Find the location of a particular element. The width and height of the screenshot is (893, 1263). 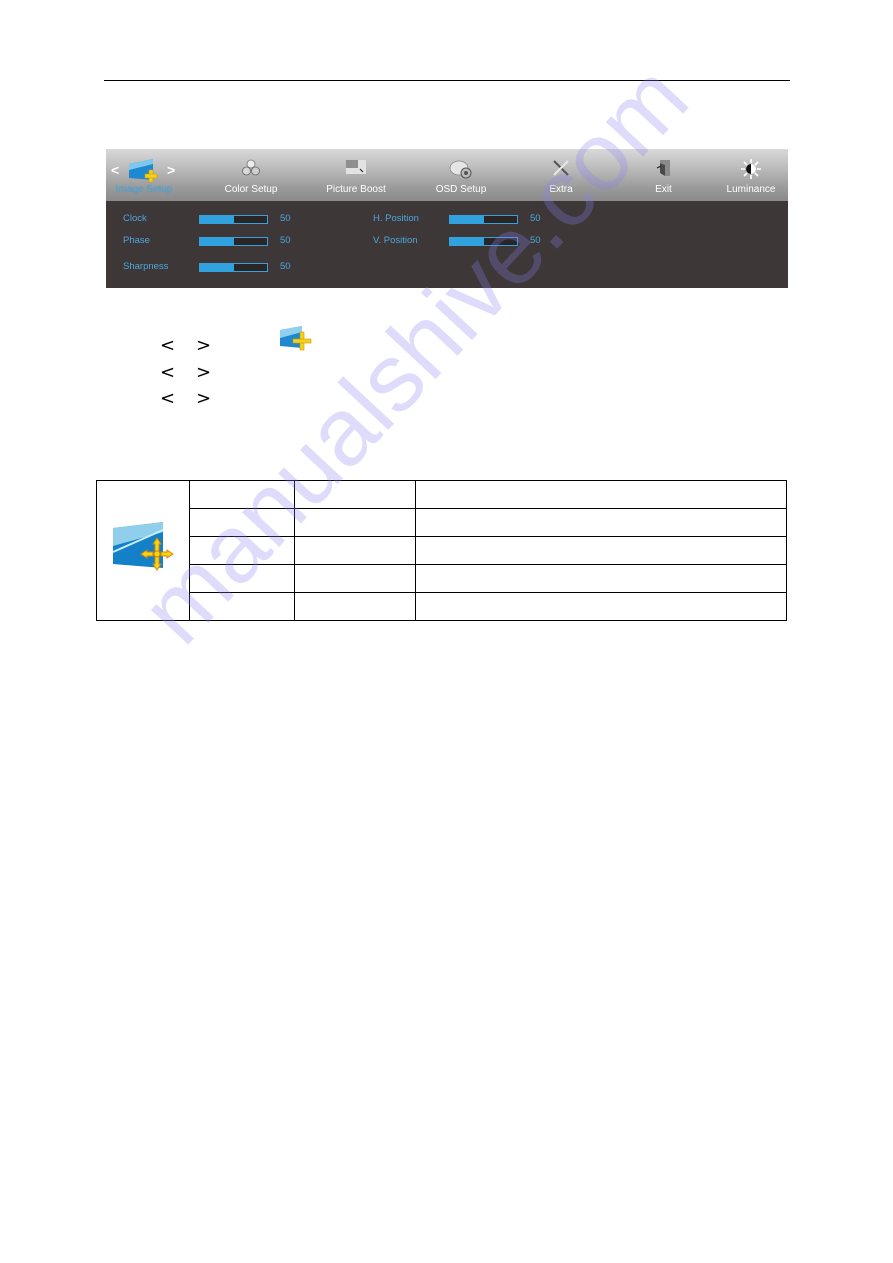

header-rule is located at coordinates (447, 80).